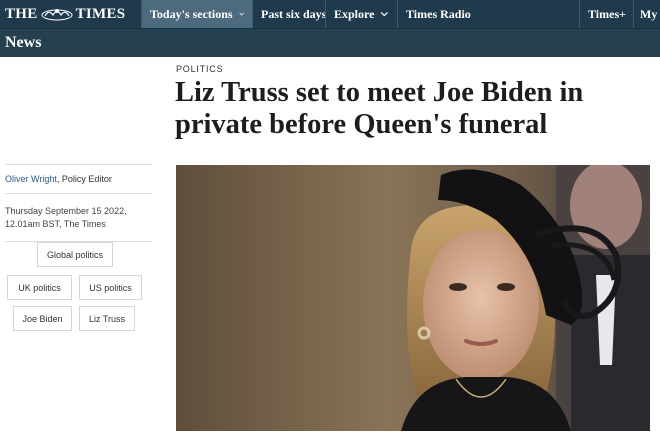 The image size is (660, 436). Describe the element at coordinates (354, 13) in the screenshot. I see `nav-explore-label: Explore` at that location.